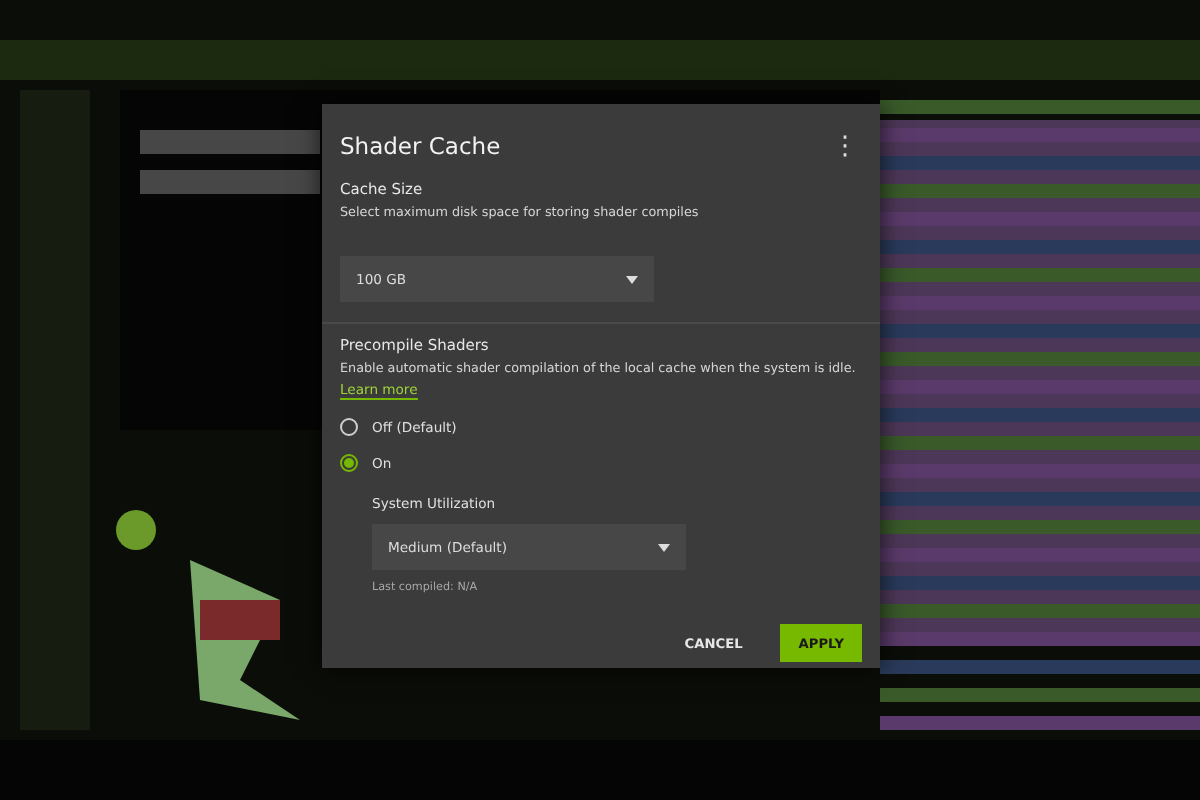 This screenshot has width=1200, height=800. I want to click on more-menu-button: ⋮, so click(845, 146).